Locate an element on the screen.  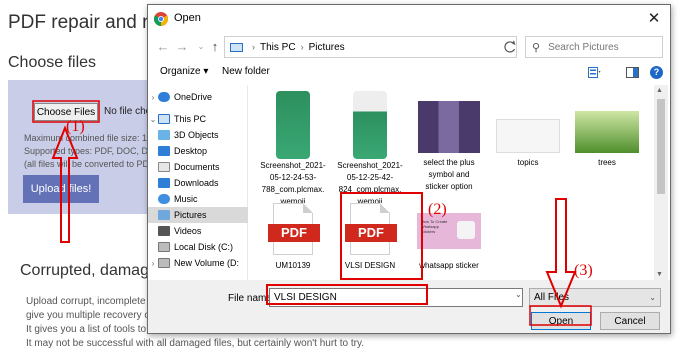
file-list-scrollbar: ▲ ▼ is located at coordinates (661, 182).